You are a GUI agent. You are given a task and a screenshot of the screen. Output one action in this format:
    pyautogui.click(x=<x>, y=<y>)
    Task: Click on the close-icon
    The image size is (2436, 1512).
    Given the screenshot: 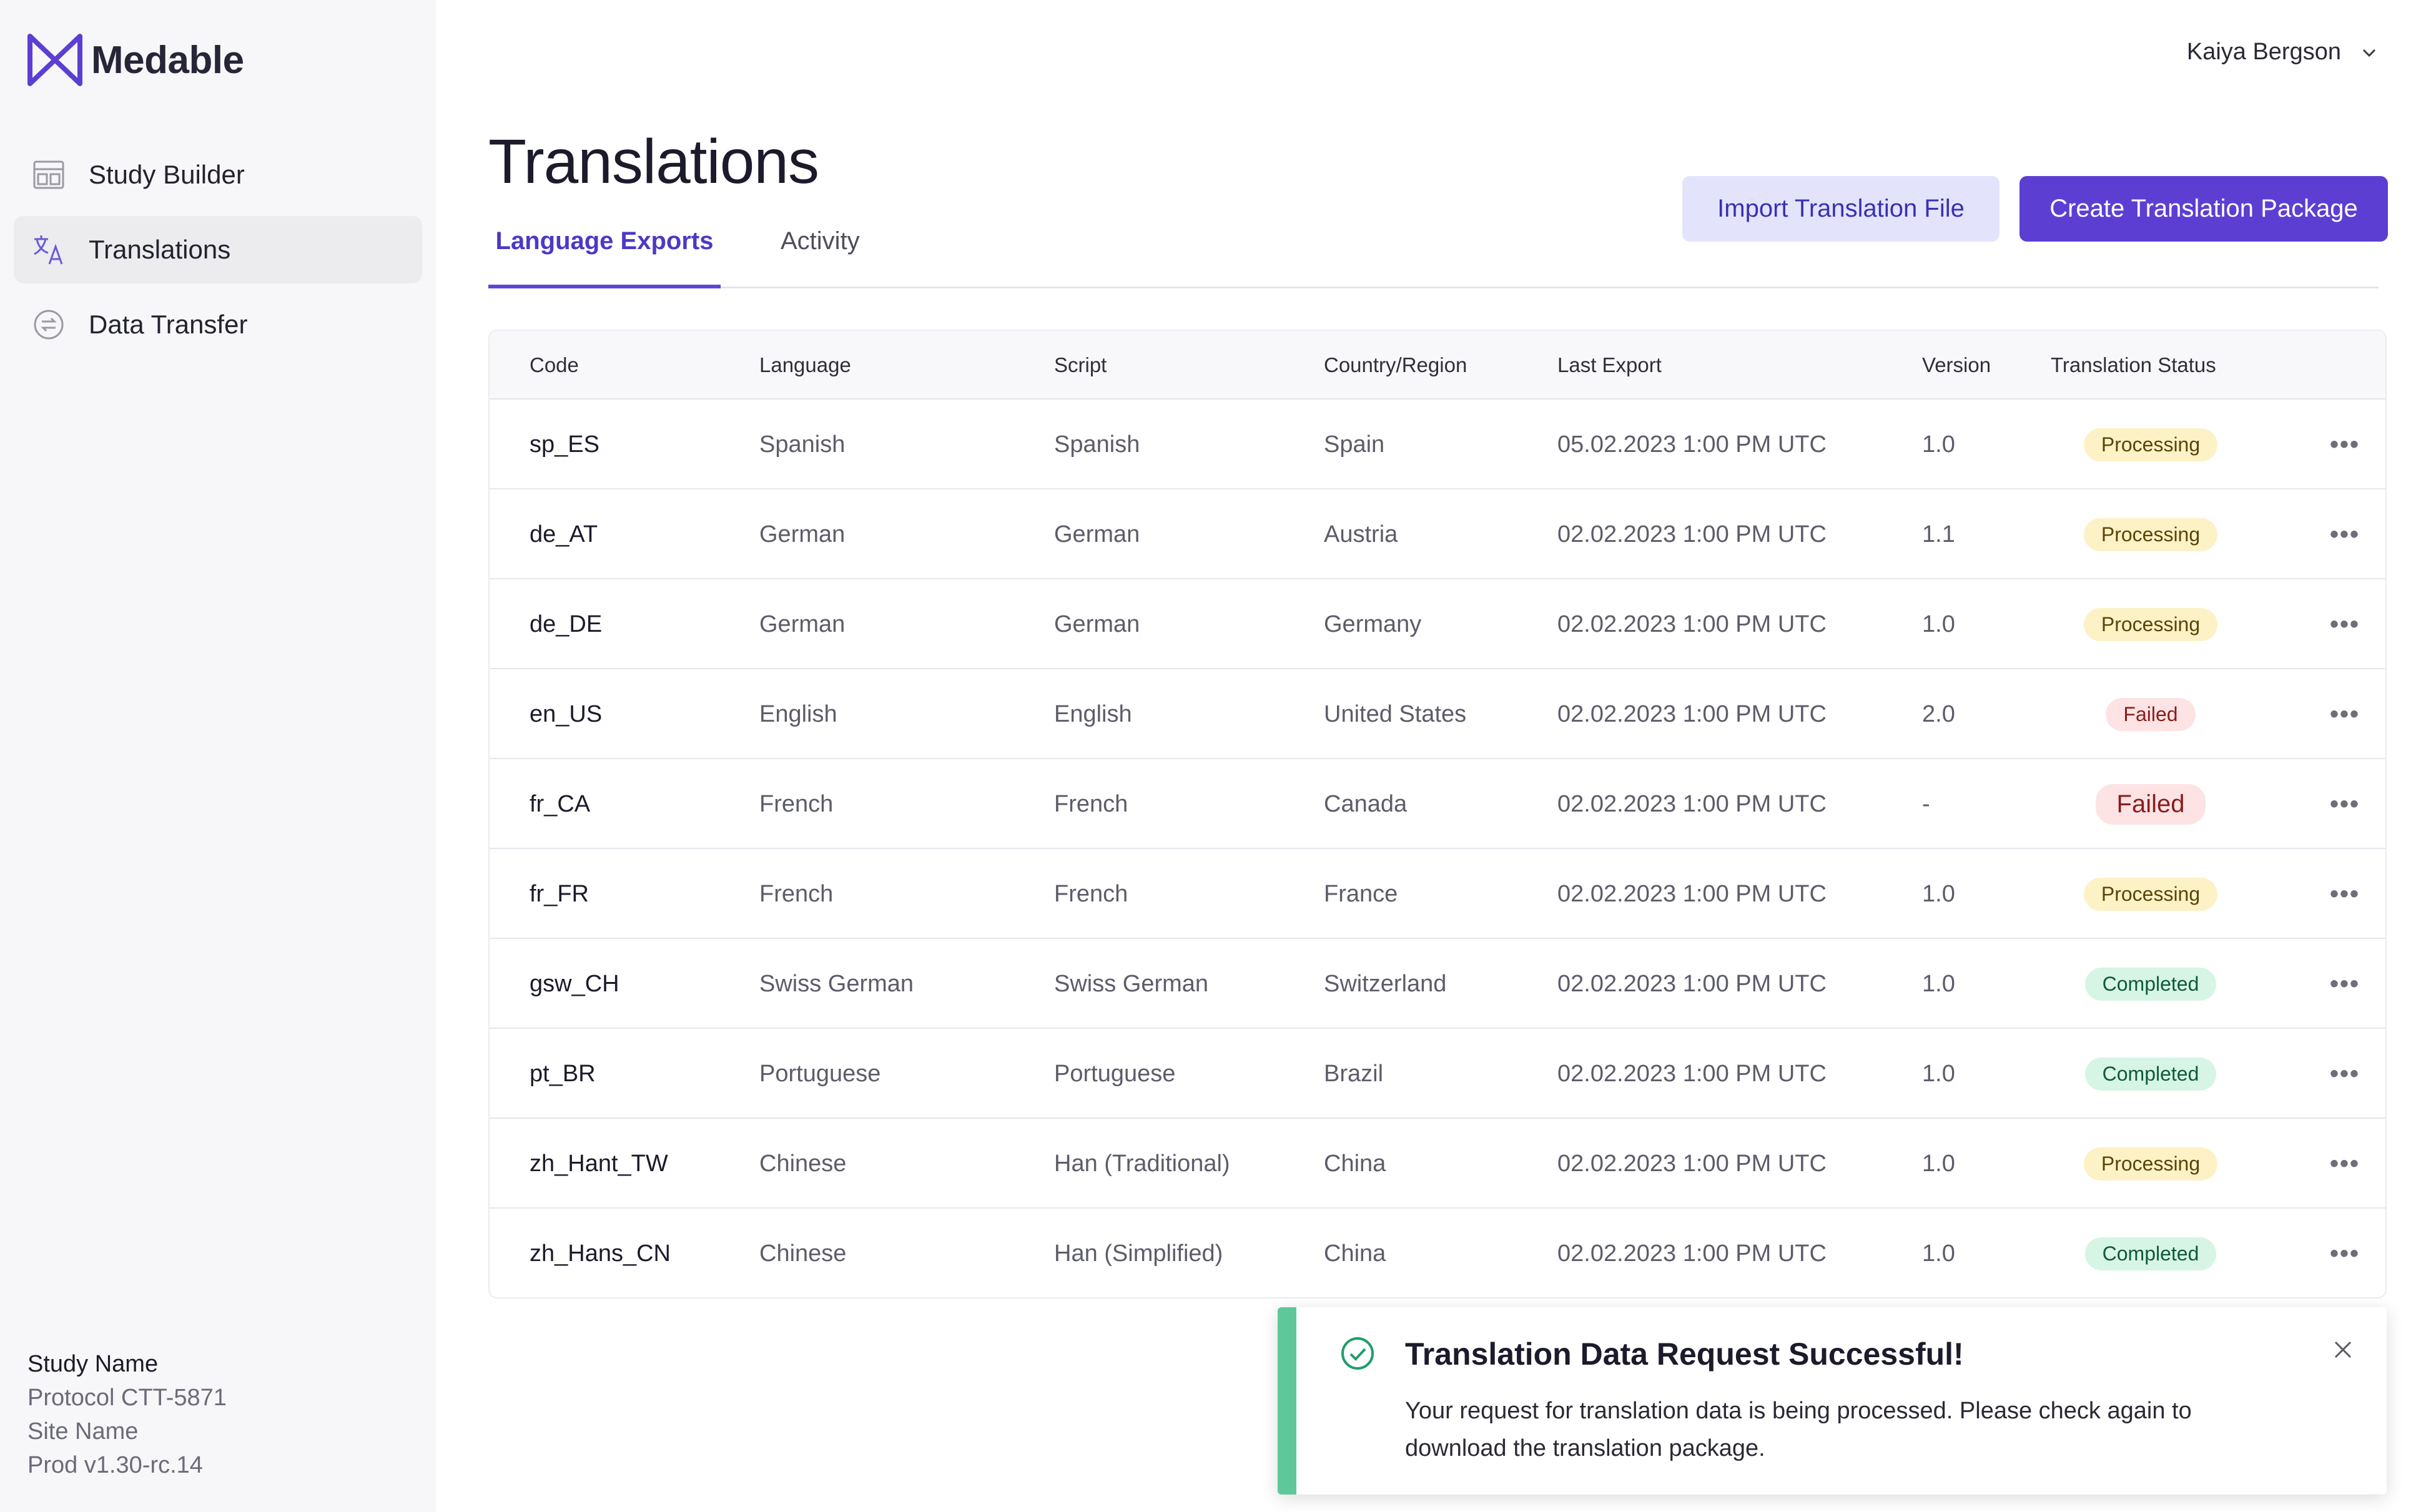 What is the action you would take?
    pyautogui.click(x=2343, y=1349)
    